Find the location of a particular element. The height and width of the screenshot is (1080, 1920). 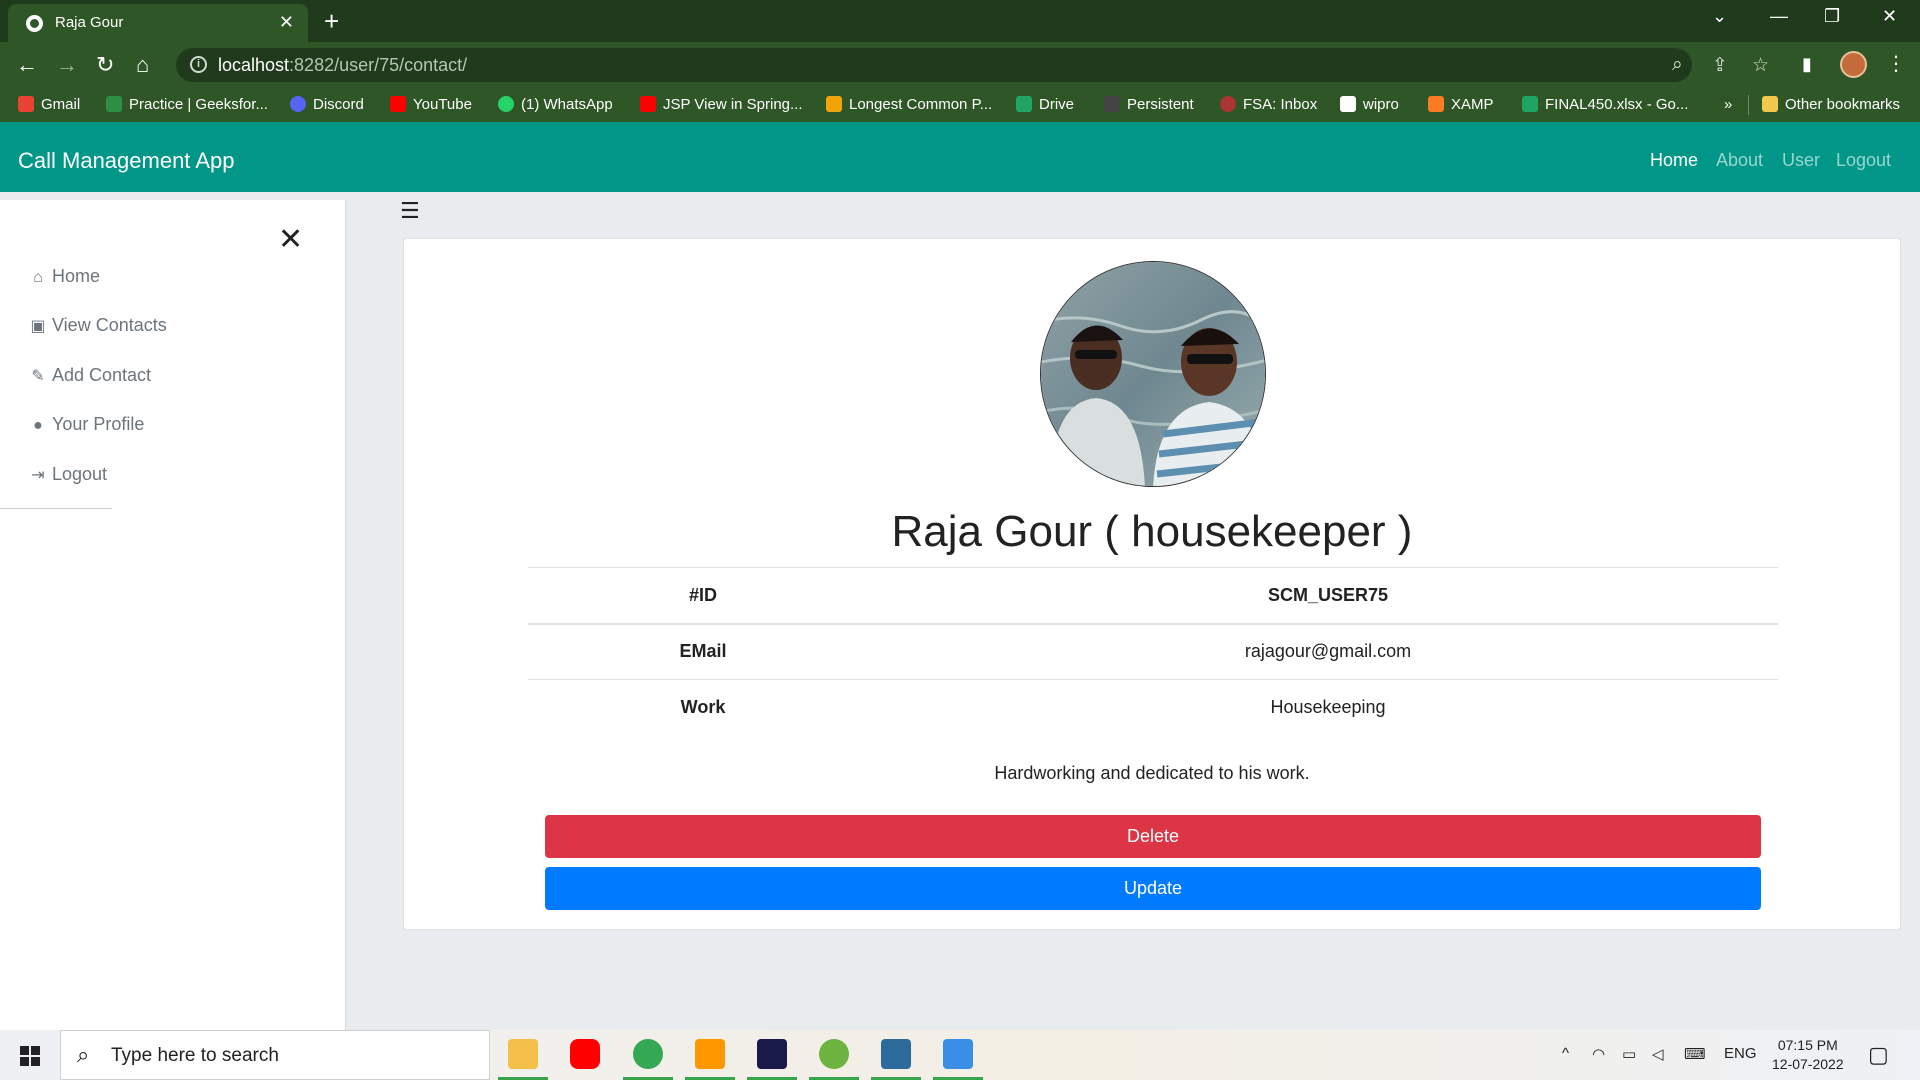

chrome-icon is located at coordinates (648, 1054).